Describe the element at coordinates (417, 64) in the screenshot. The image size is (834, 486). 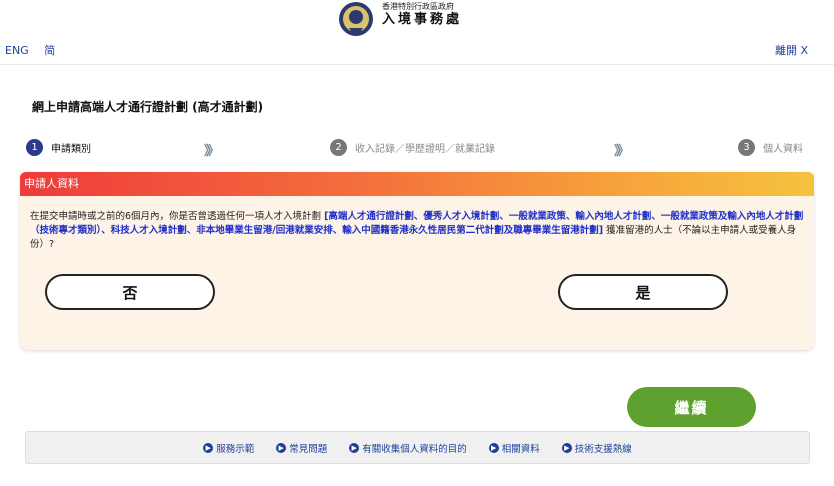
I see `header-divider` at that location.